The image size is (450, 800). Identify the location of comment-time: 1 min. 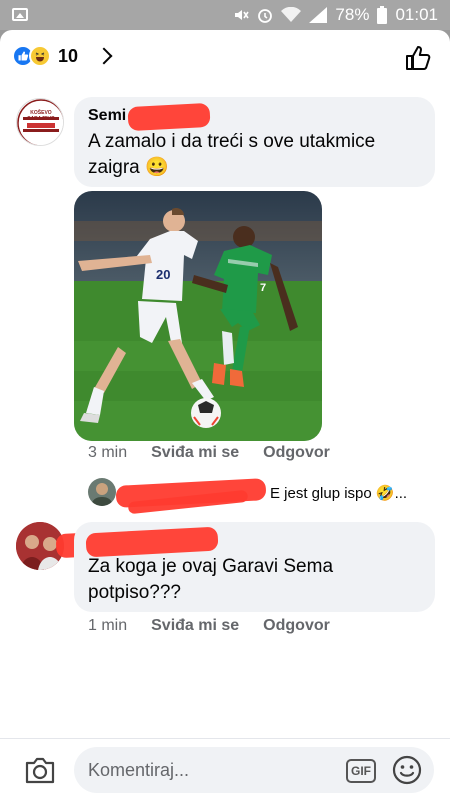
(108, 625).